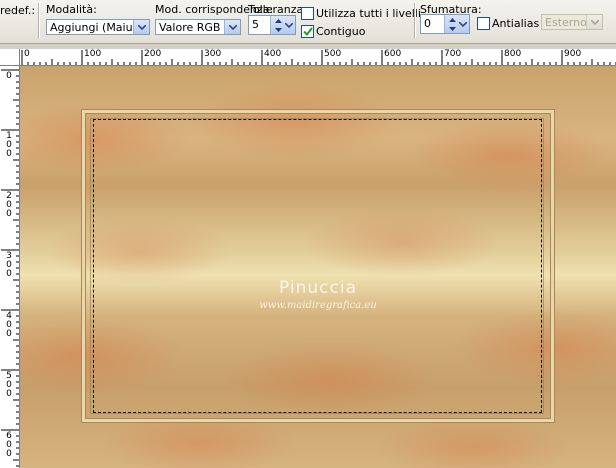 This screenshot has width=616, height=468. I want to click on vertical-ruler: 0 100 200 300 400 500 600, so click(10, 267).